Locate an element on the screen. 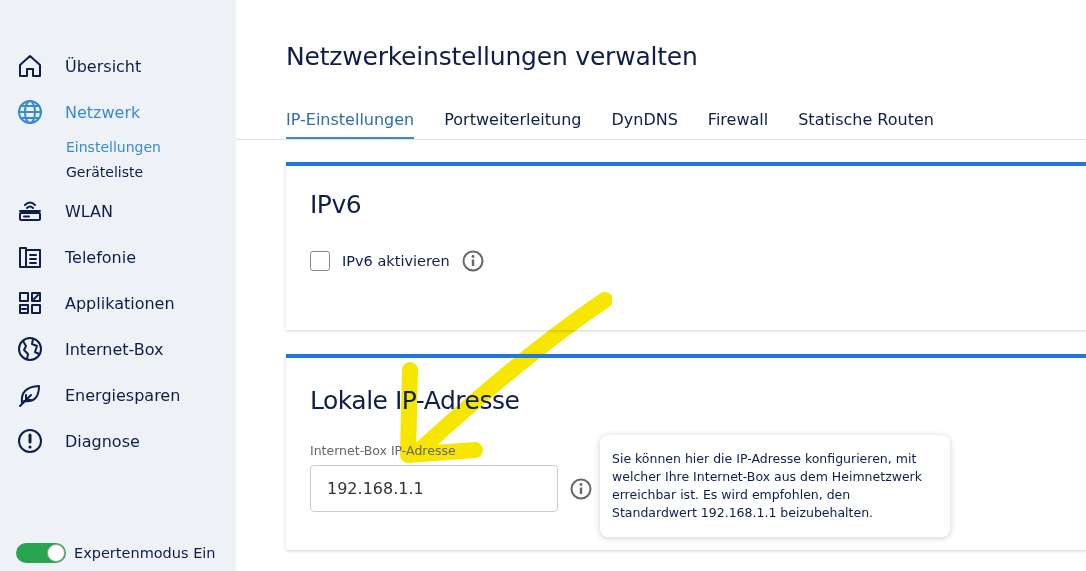 The height and width of the screenshot is (571, 1086). tab: Portweiterleitung is located at coordinates (513, 123).